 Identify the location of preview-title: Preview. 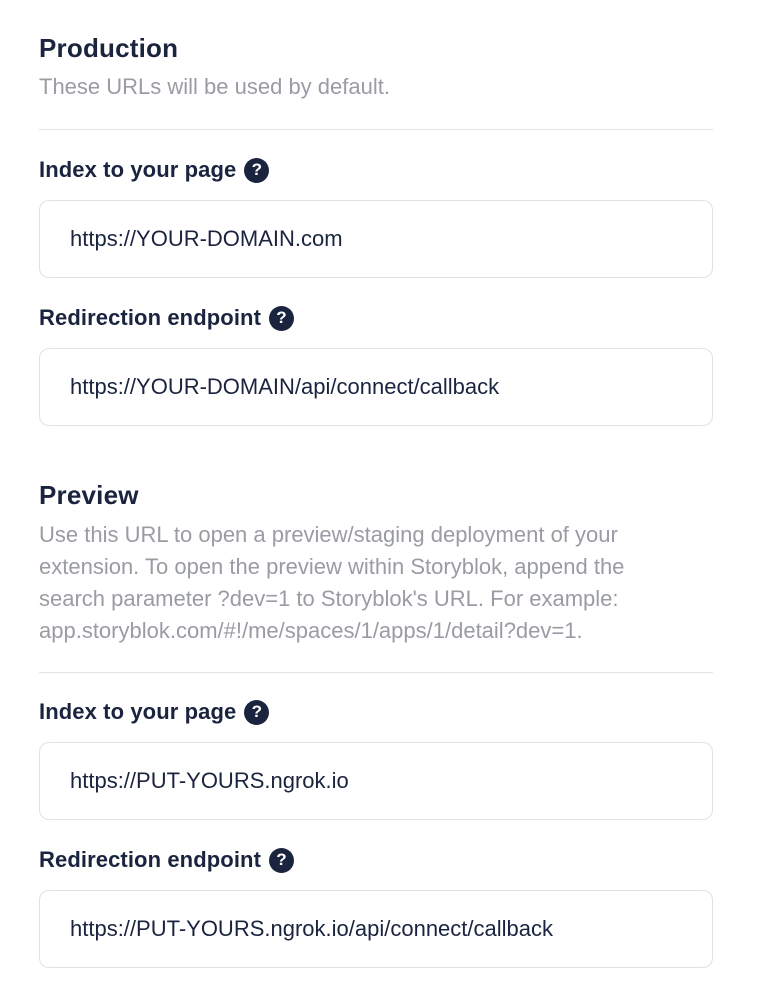
(89, 495).